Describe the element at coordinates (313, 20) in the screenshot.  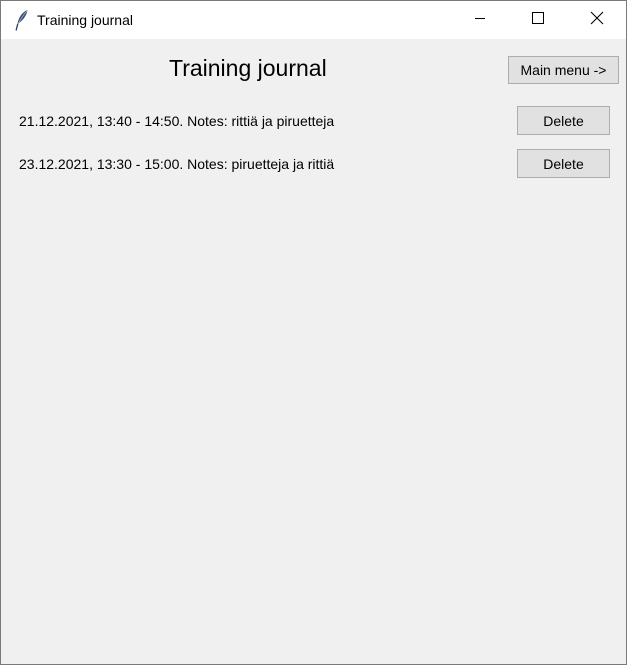
I see `title-bar: Training journal` at that location.